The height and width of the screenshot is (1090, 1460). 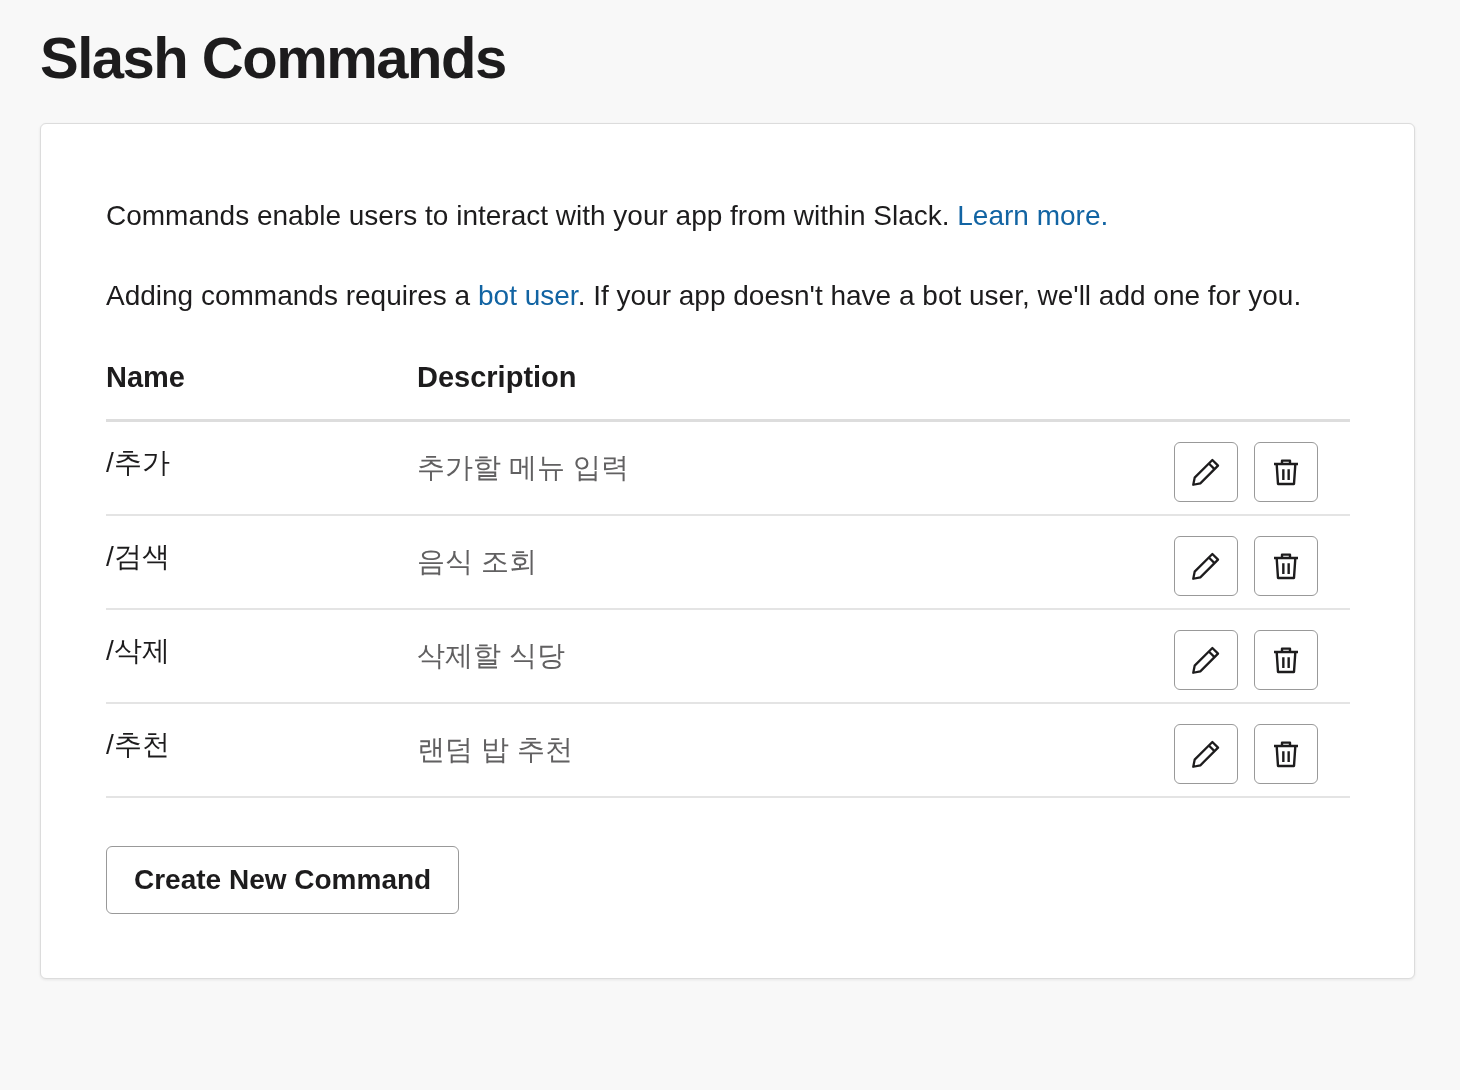 I want to click on command-description: 추가할 메뉴 입력, so click(x=523, y=468).